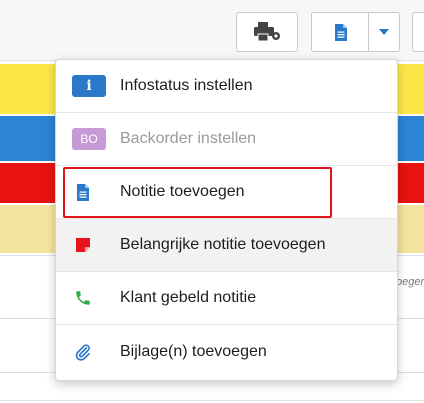 The image size is (424, 403). I want to click on menu-item-label: Bijlage(n) toevoegen, so click(193, 351).